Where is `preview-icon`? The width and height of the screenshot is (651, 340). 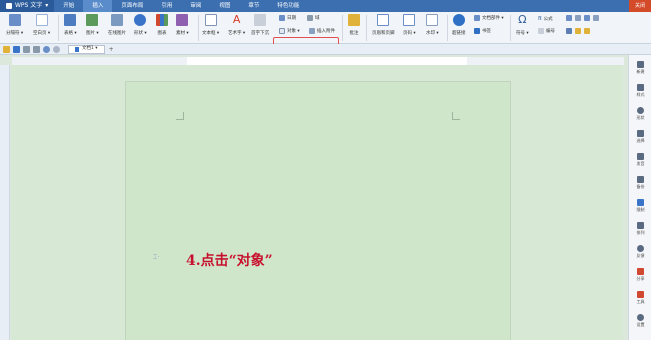
preview-icon is located at coordinates (36, 49).